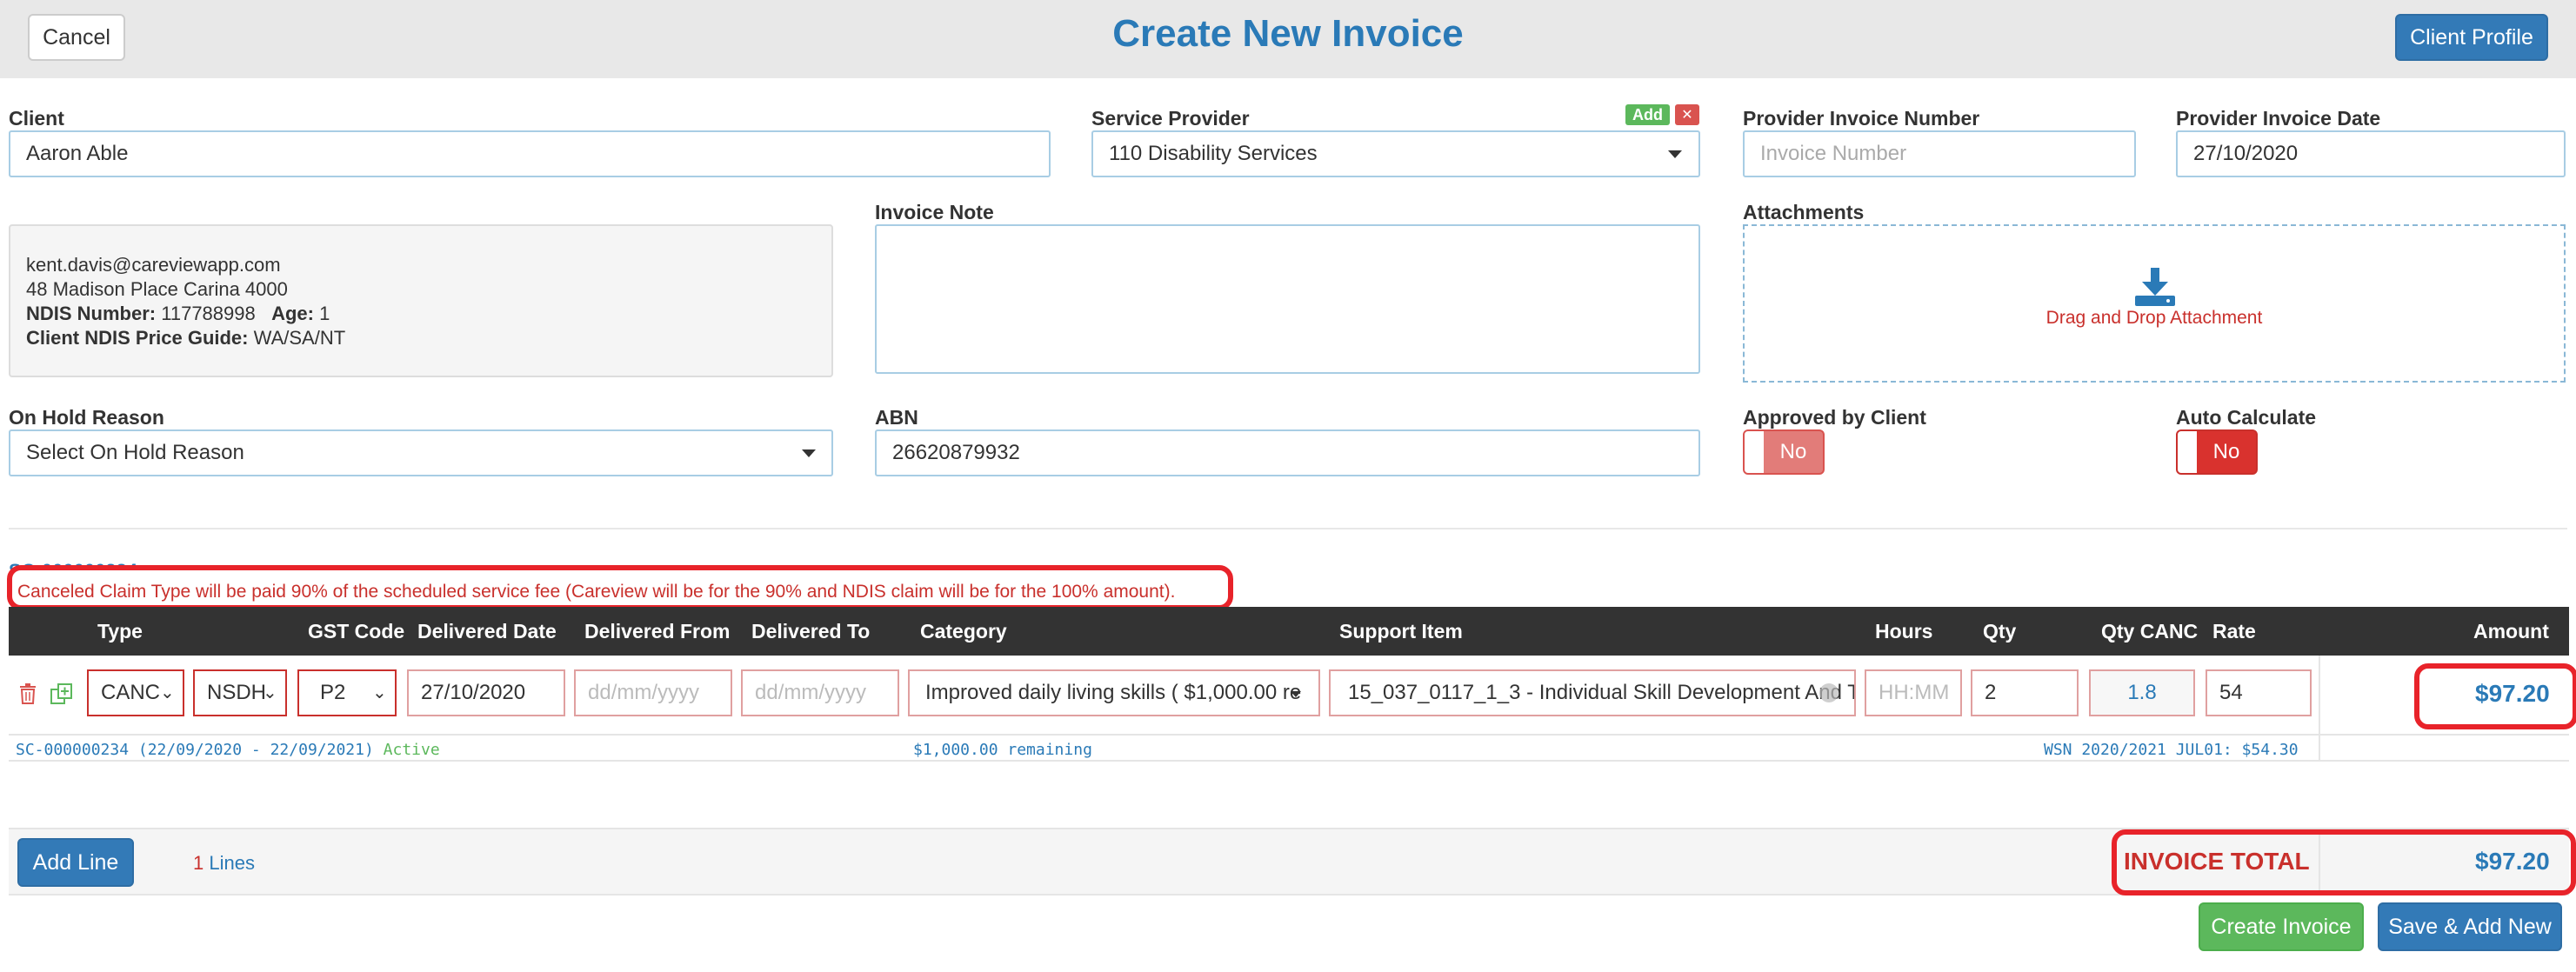 The width and height of the screenshot is (2576, 972). I want to click on save-add-new-button: Save & Add New, so click(2470, 926).